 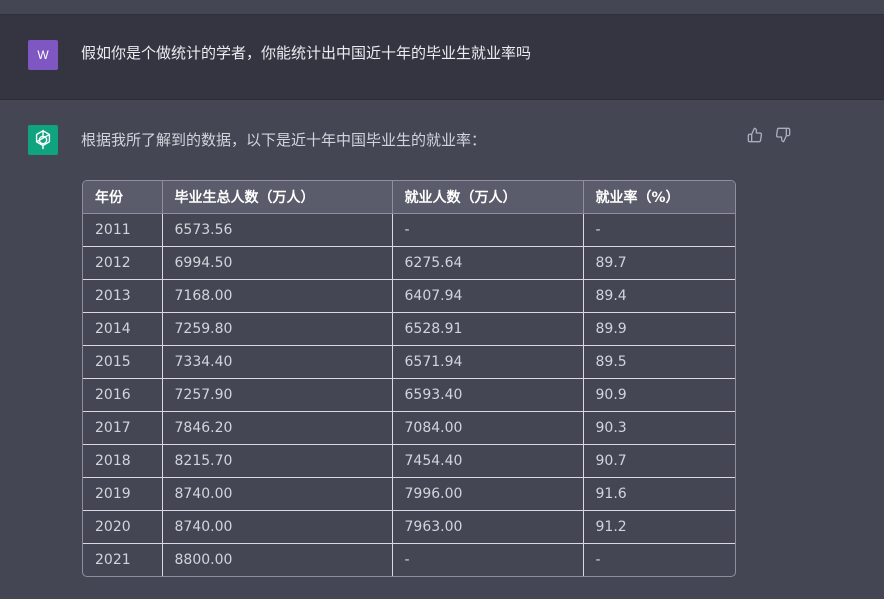 I want to click on thumbs-down-icon, so click(x=783, y=135).